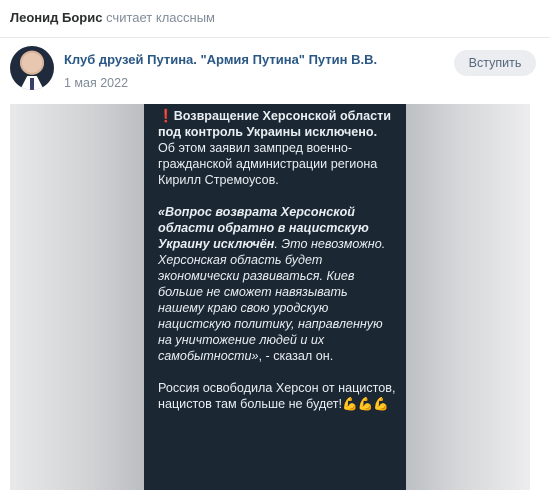  What do you see at coordinates (366, 404) in the screenshot?
I see `emoji-flex: 💪💪💪` at bounding box center [366, 404].